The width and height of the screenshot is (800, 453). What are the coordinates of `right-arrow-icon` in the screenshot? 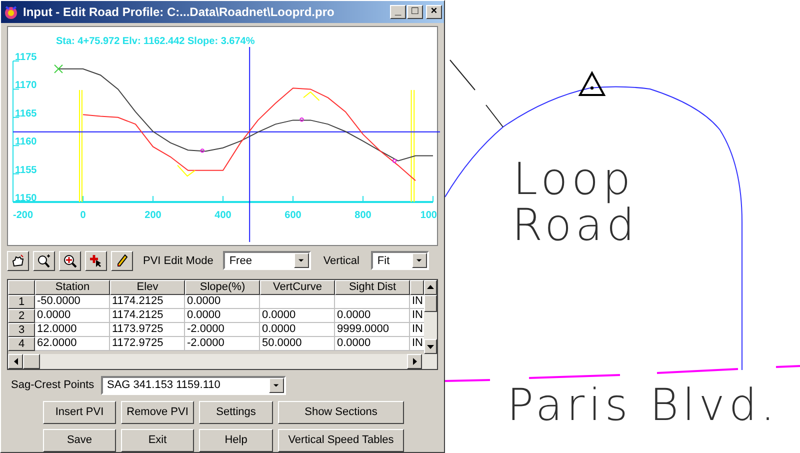 It's located at (414, 361).